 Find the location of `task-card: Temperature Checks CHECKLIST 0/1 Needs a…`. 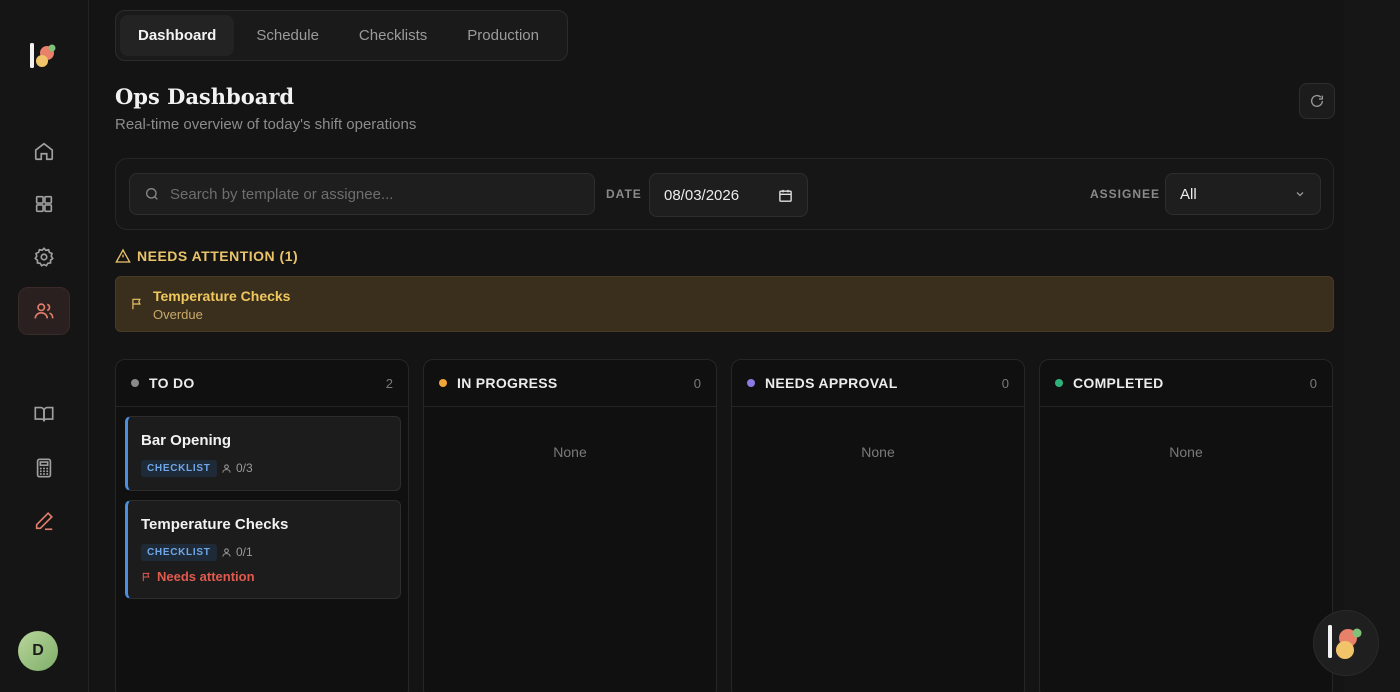

task-card: Temperature Checks CHECKLIST 0/1 Needs a… is located at coordinates (263, 549).